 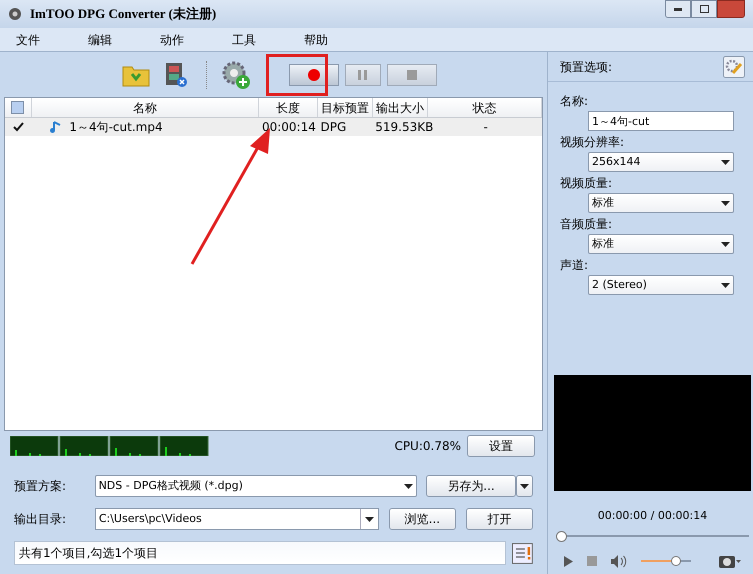 What do you see at coordinates (236, 519) in the screenshot?
I see `output-folder-field: C:\Users\pc\Videos` at bounding box center [236, 519].